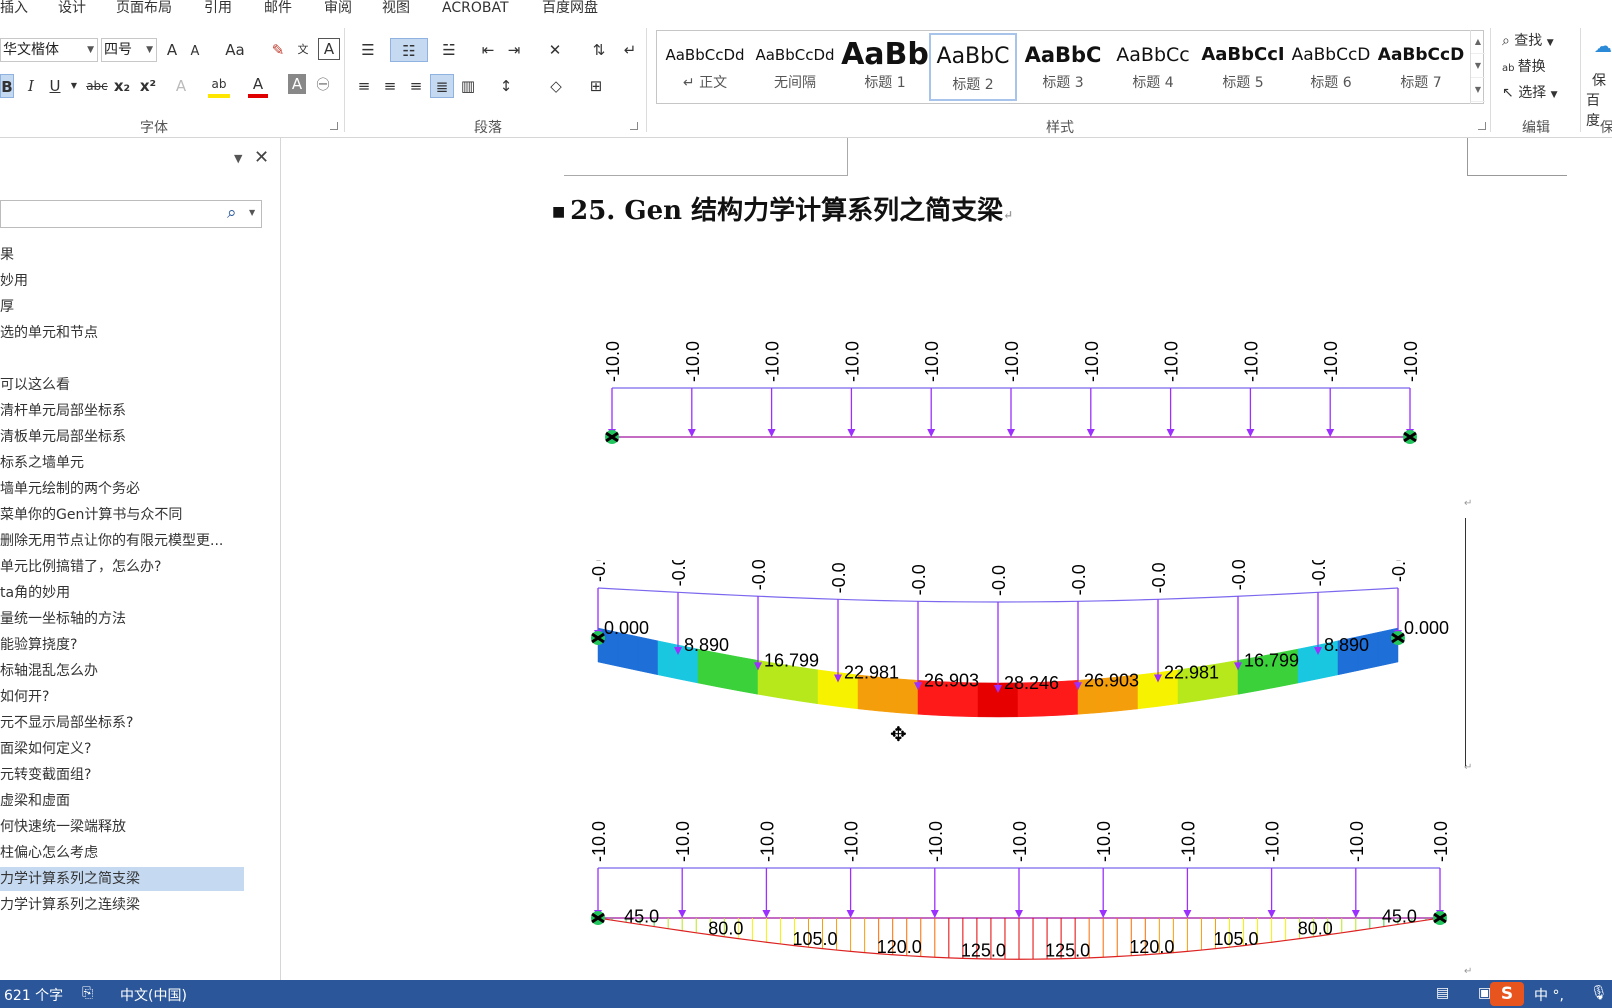  I want to click on decrease-indent-icon: ⇤, so click(488, 50).